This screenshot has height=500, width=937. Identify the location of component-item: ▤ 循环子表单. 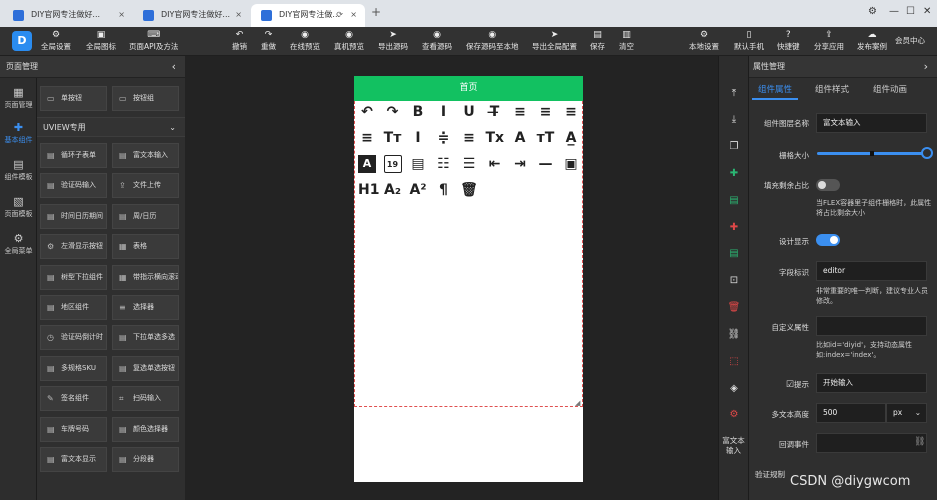
(73, 155).